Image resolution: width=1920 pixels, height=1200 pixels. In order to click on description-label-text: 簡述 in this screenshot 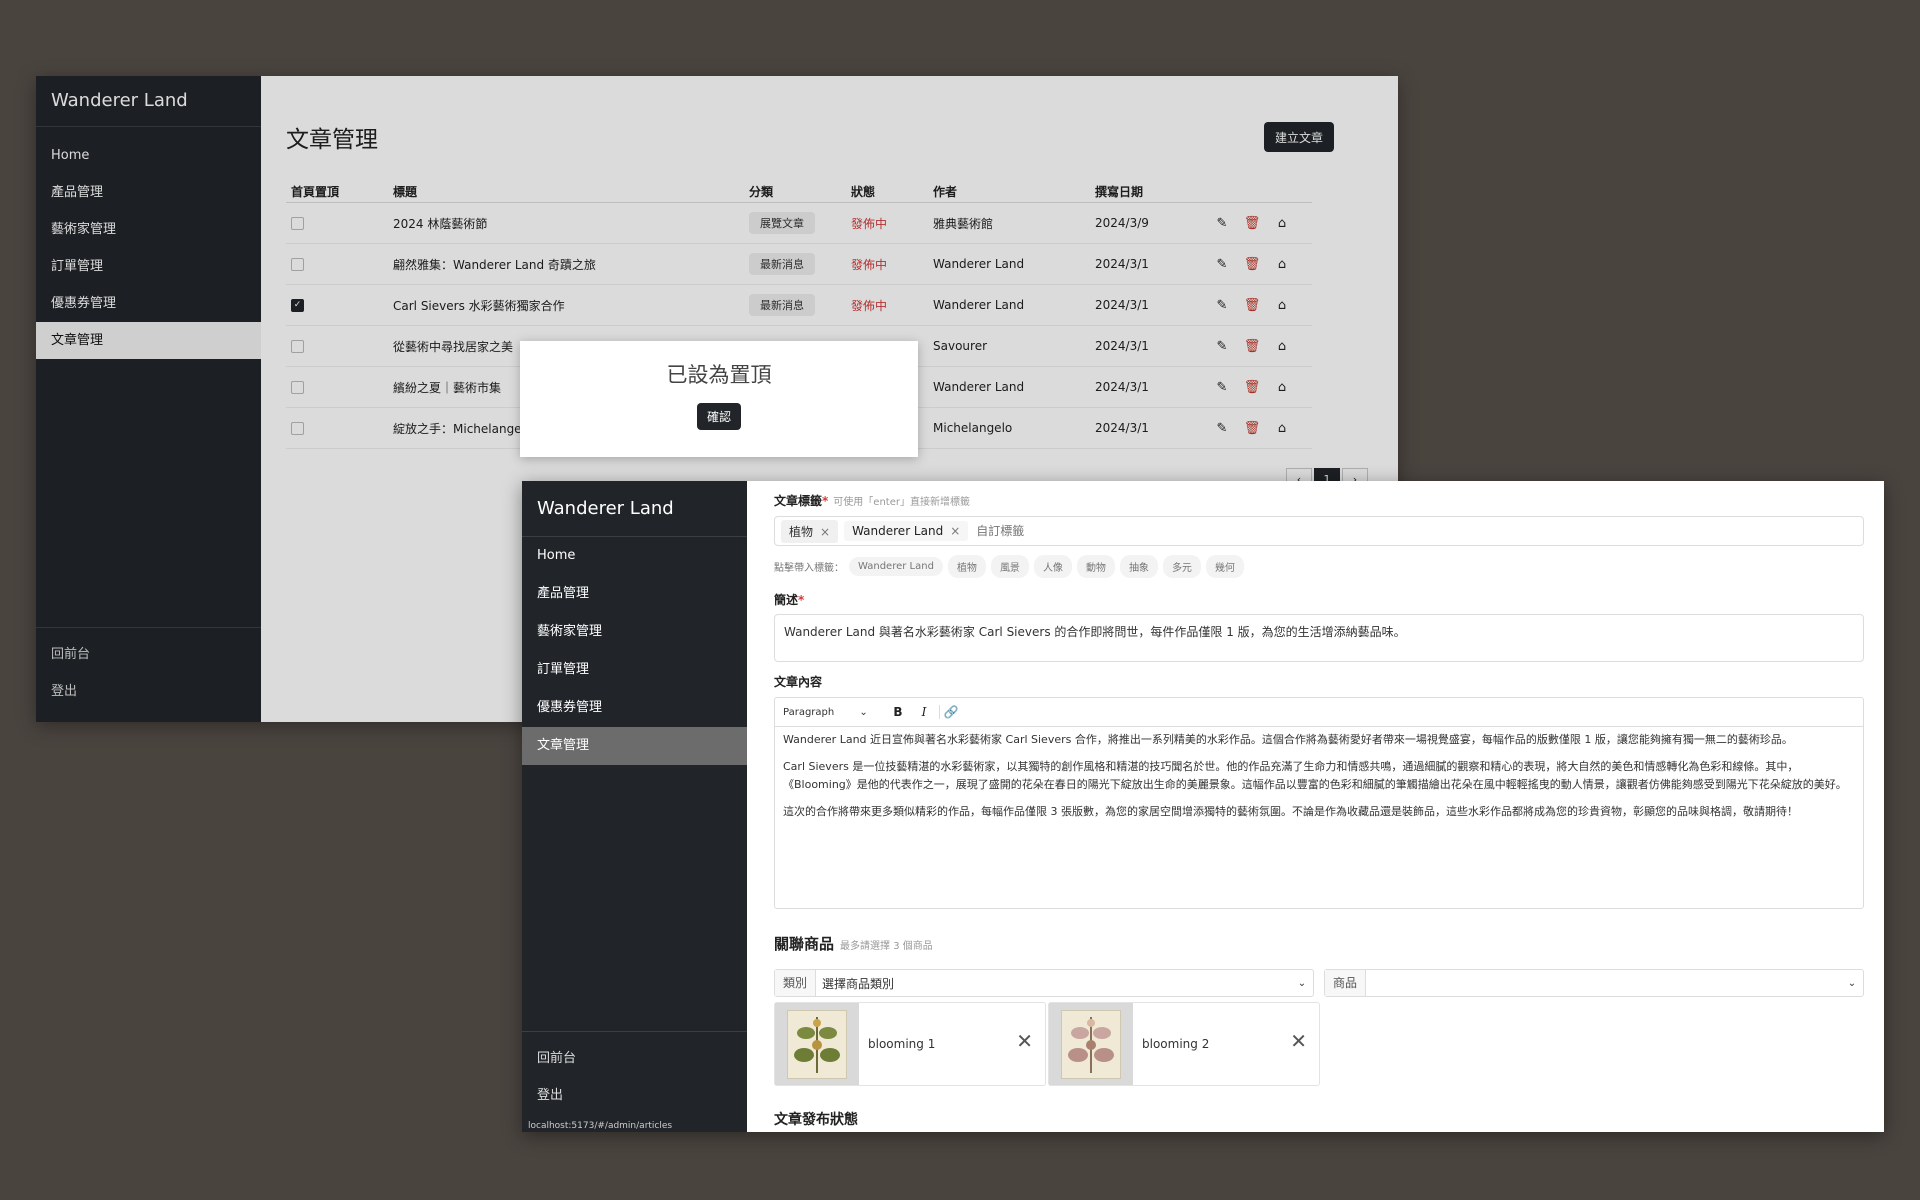, I will do `click(786, 600)`.